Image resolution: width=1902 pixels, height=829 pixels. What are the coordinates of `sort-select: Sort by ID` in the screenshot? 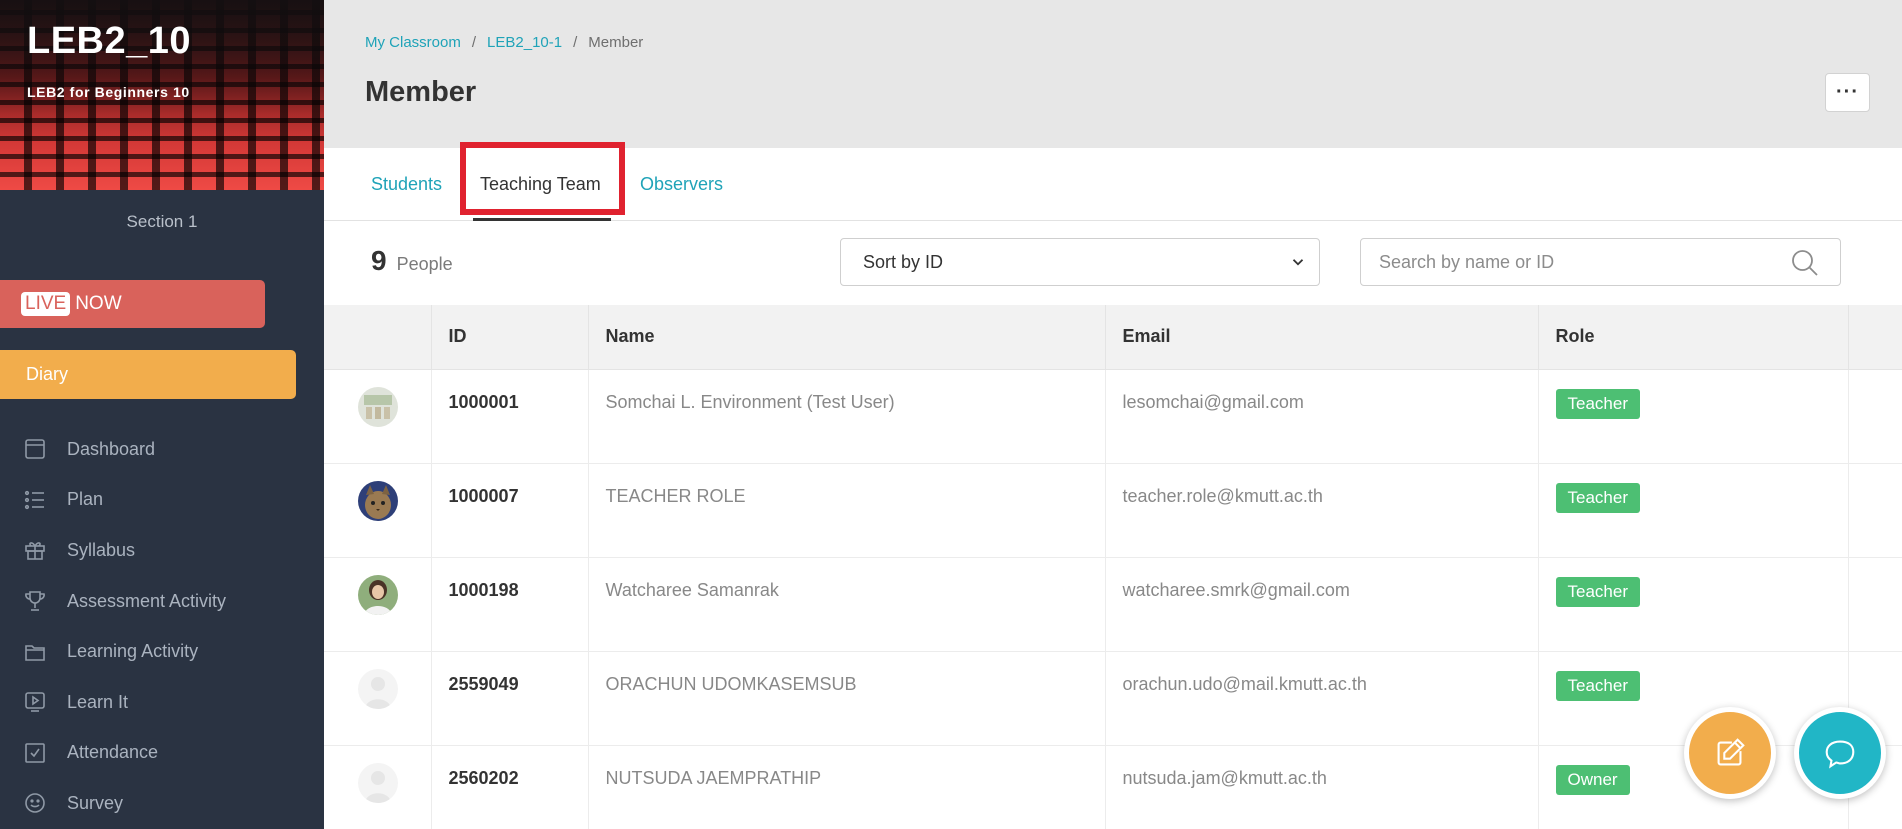 It's located at (1080, 262).